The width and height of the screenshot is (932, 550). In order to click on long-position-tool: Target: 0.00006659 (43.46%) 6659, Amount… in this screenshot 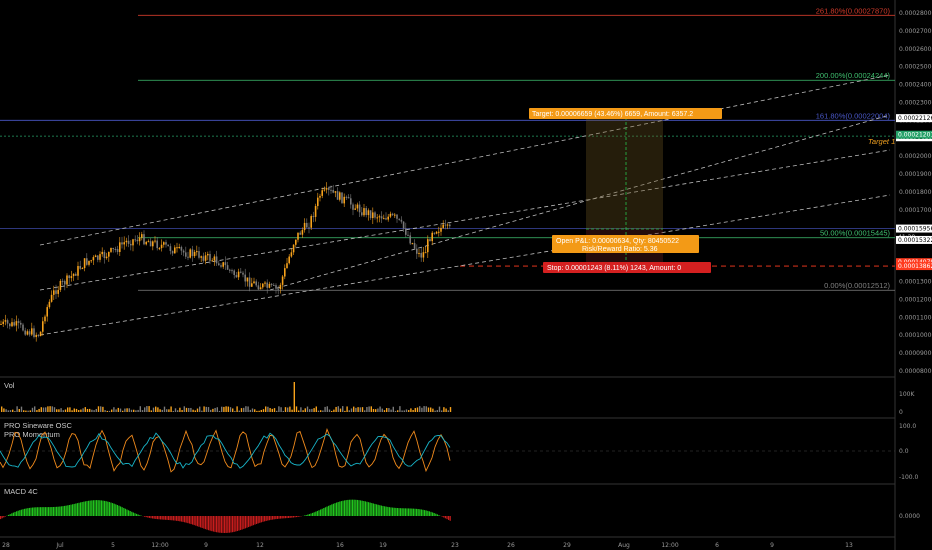, I will do `click(625, 190)`.